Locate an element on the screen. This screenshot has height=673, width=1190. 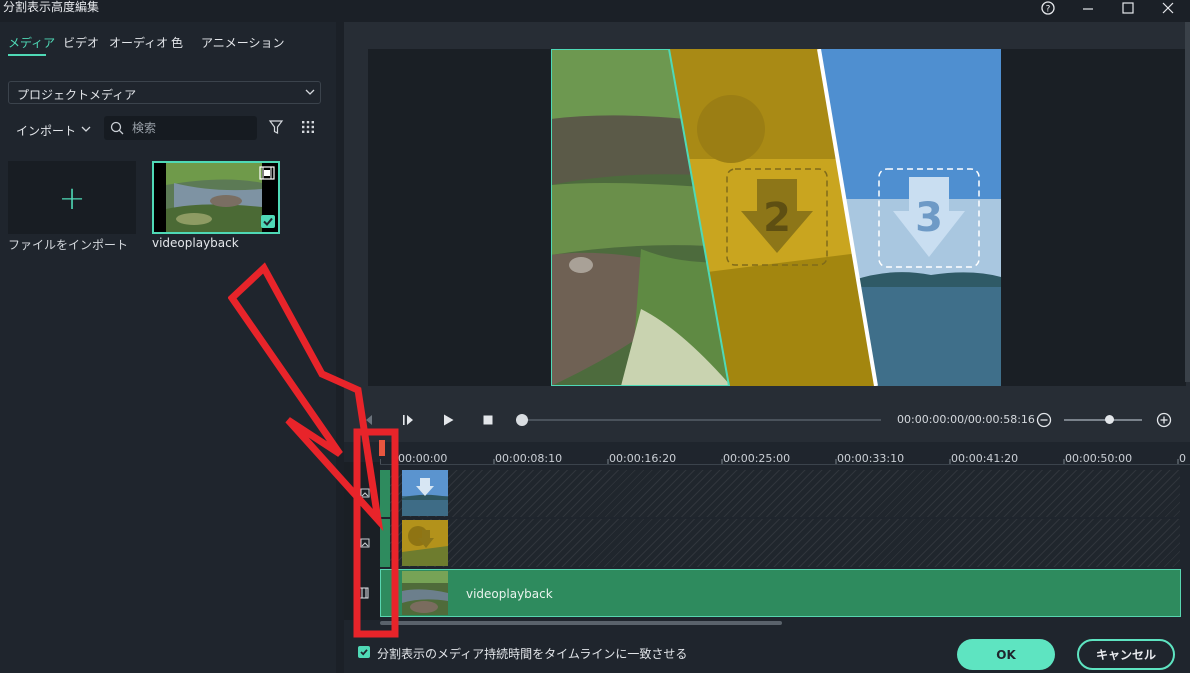
zoom-slider is located at coordinates (1103, 420).